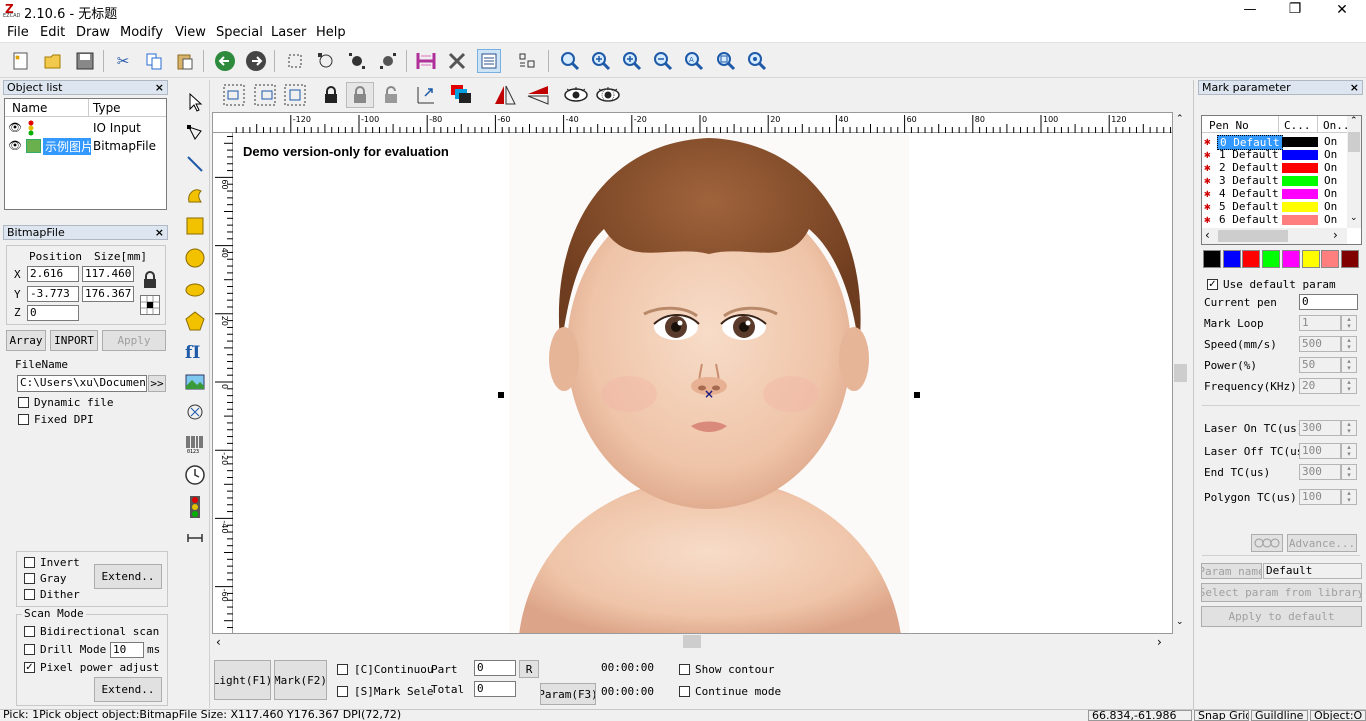  Describe the element at coordinates (52, 32) in the screenshot. I see `menu-edit: Edit` at that location.